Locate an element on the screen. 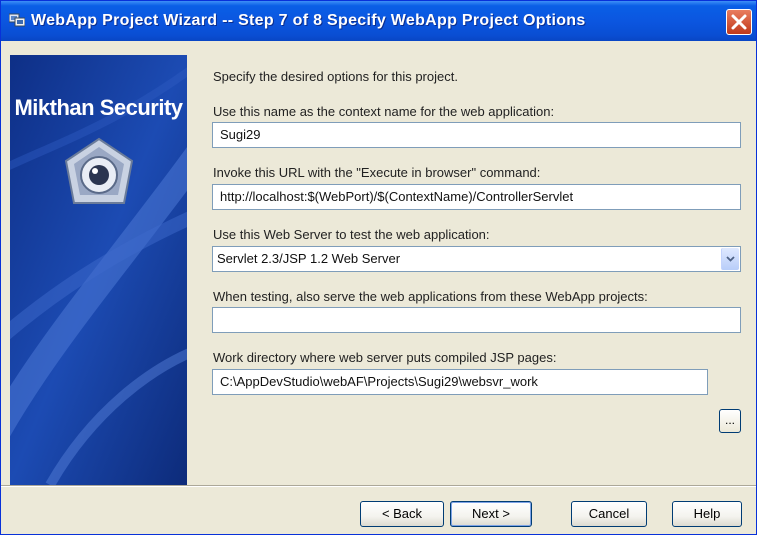 This screenshot has height=535, width=757. brand-name: Mikthan Security is located at coordinates (98, 107).